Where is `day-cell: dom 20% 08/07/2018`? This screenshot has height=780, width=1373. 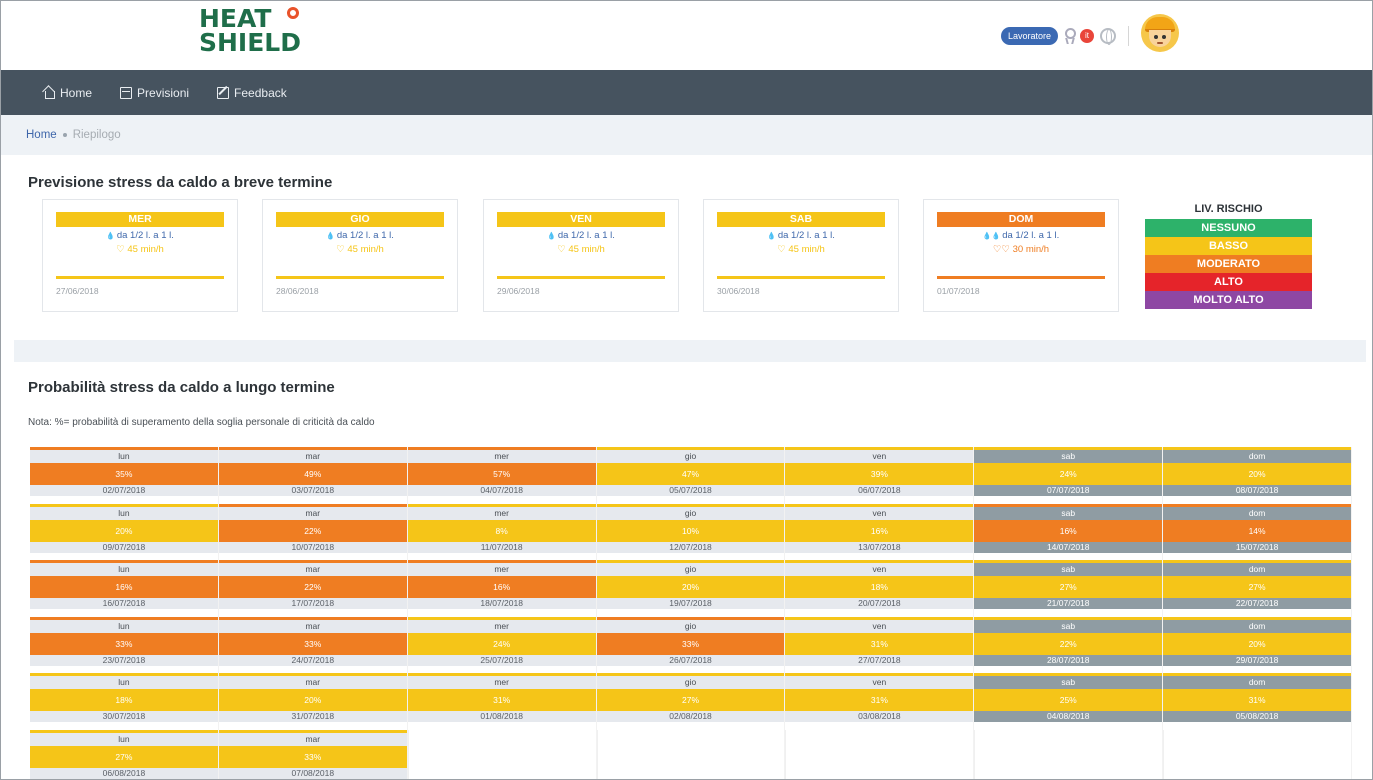 day-cell: dom 20% 08/07/2018 is located at coordinates (1258, 475).